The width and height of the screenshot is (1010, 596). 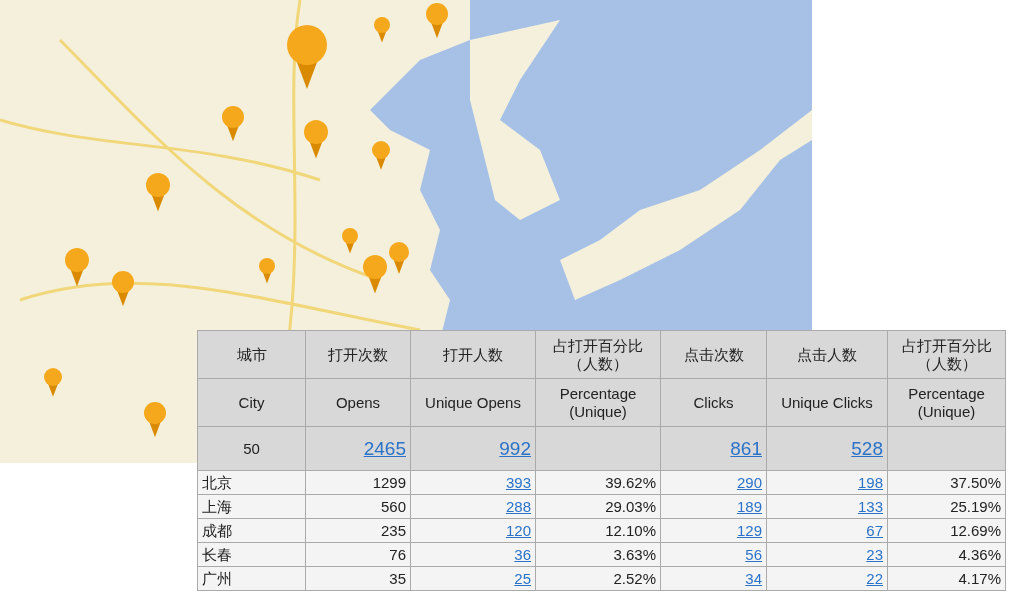 I want to click on column-header: City, so click(x=251, y=402).